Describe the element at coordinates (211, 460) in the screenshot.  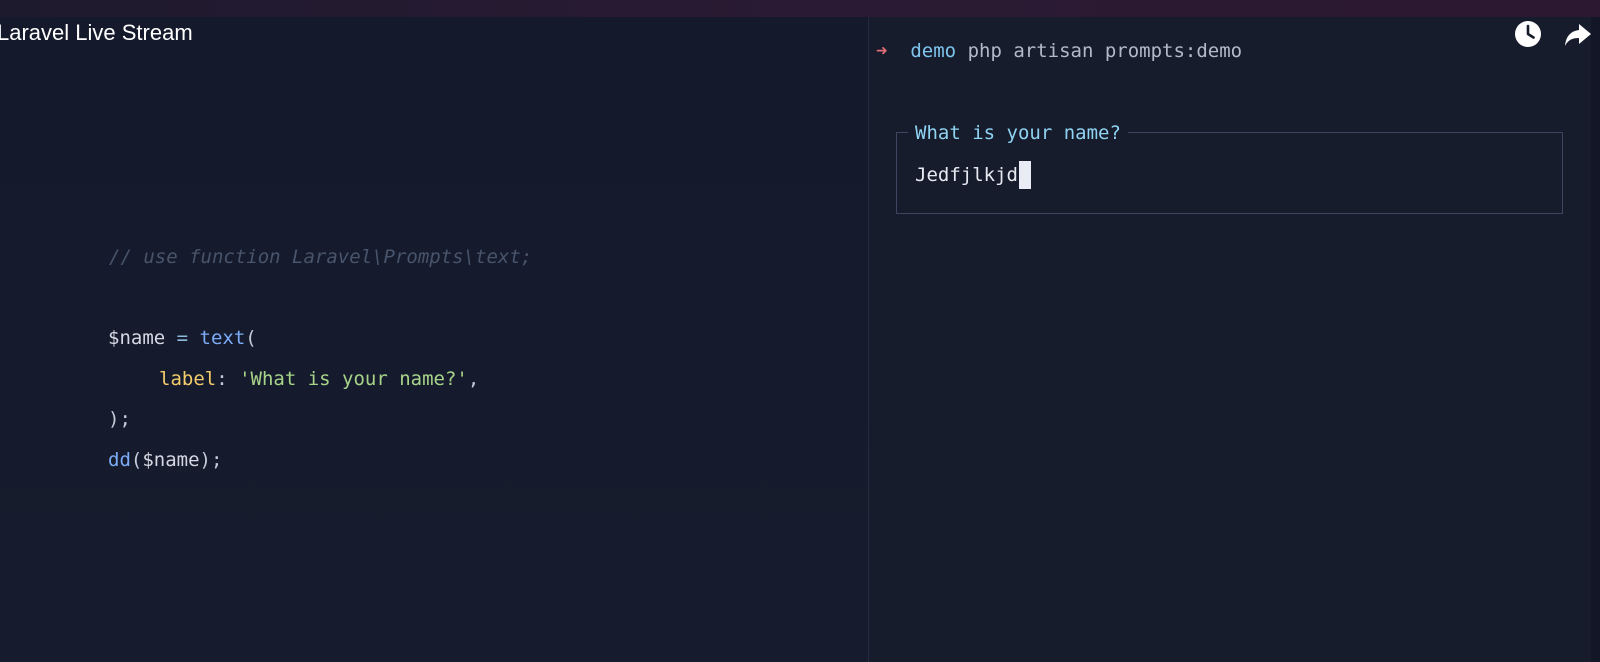
I see `code-dd-close: );` at that location.